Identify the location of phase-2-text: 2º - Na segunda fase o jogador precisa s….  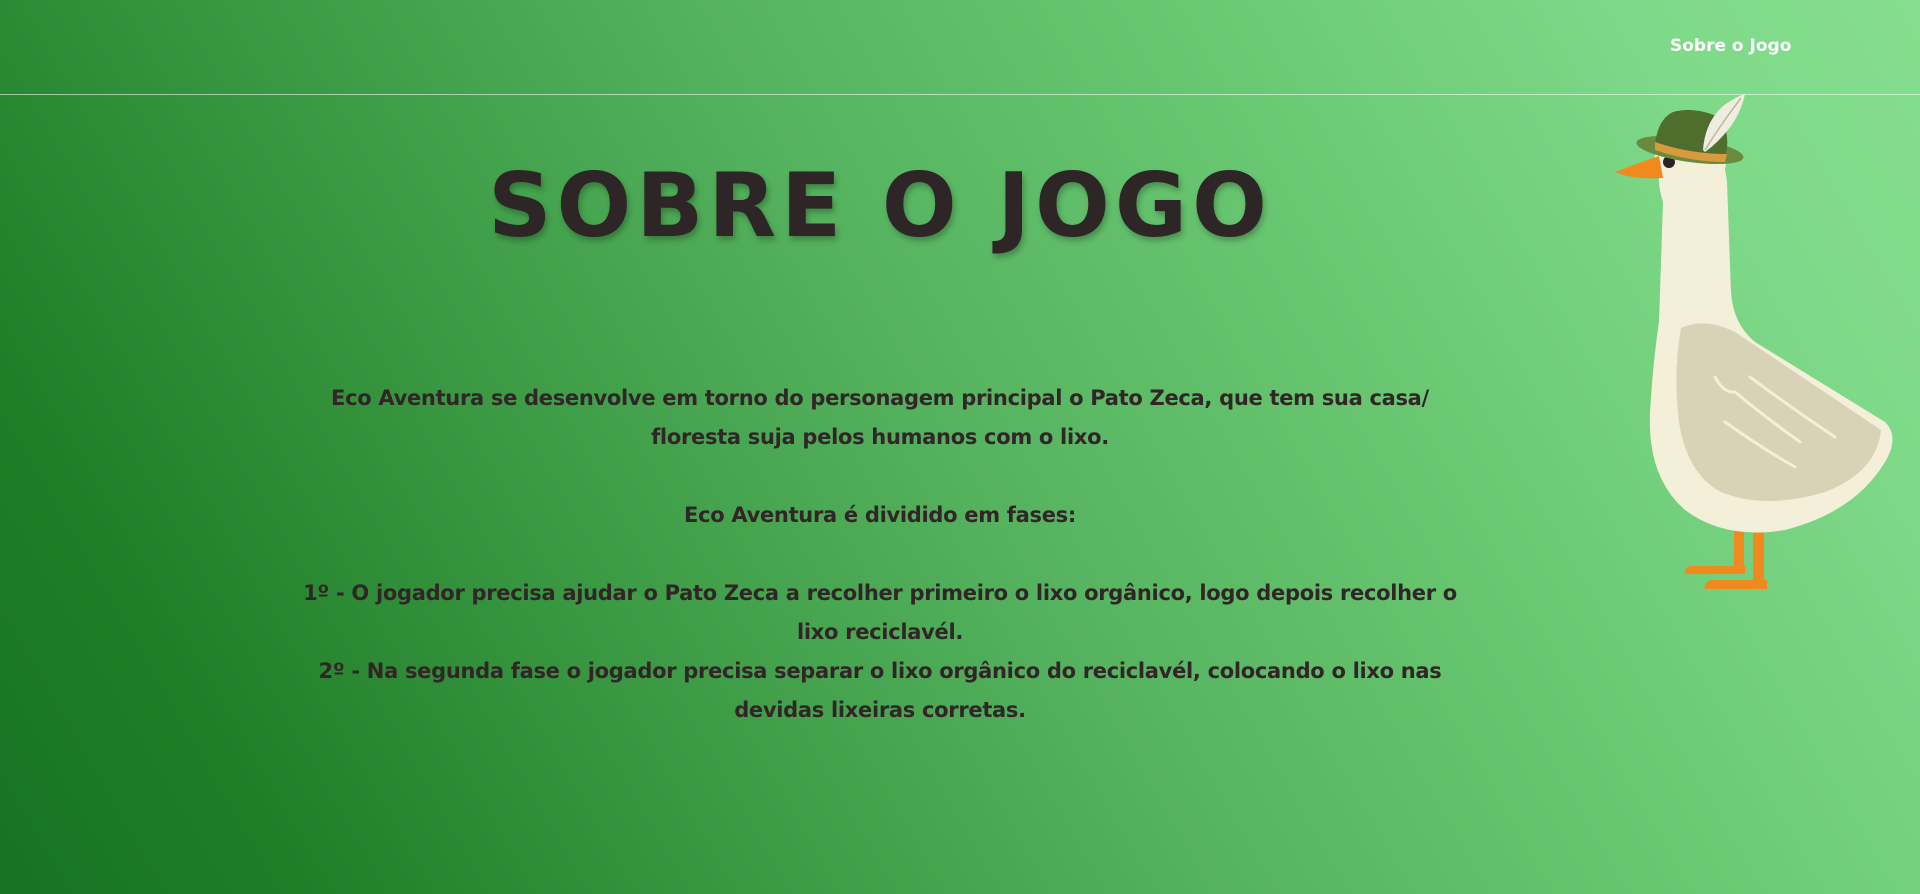
(880, 690).